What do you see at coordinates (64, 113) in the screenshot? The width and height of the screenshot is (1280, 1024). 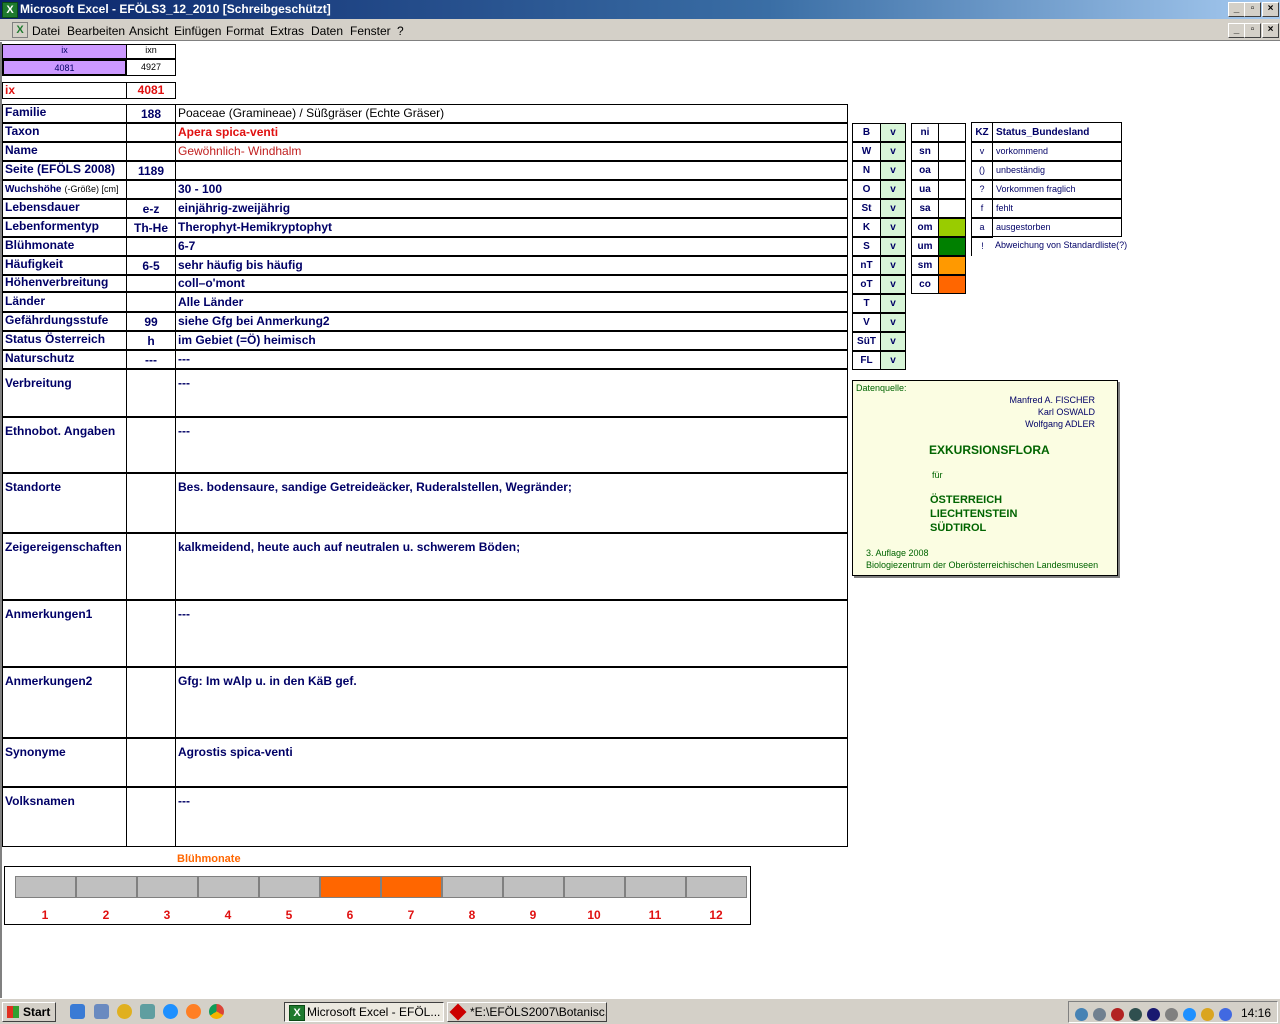 I see `row-label: Familie` at bounding box center [64, 113].